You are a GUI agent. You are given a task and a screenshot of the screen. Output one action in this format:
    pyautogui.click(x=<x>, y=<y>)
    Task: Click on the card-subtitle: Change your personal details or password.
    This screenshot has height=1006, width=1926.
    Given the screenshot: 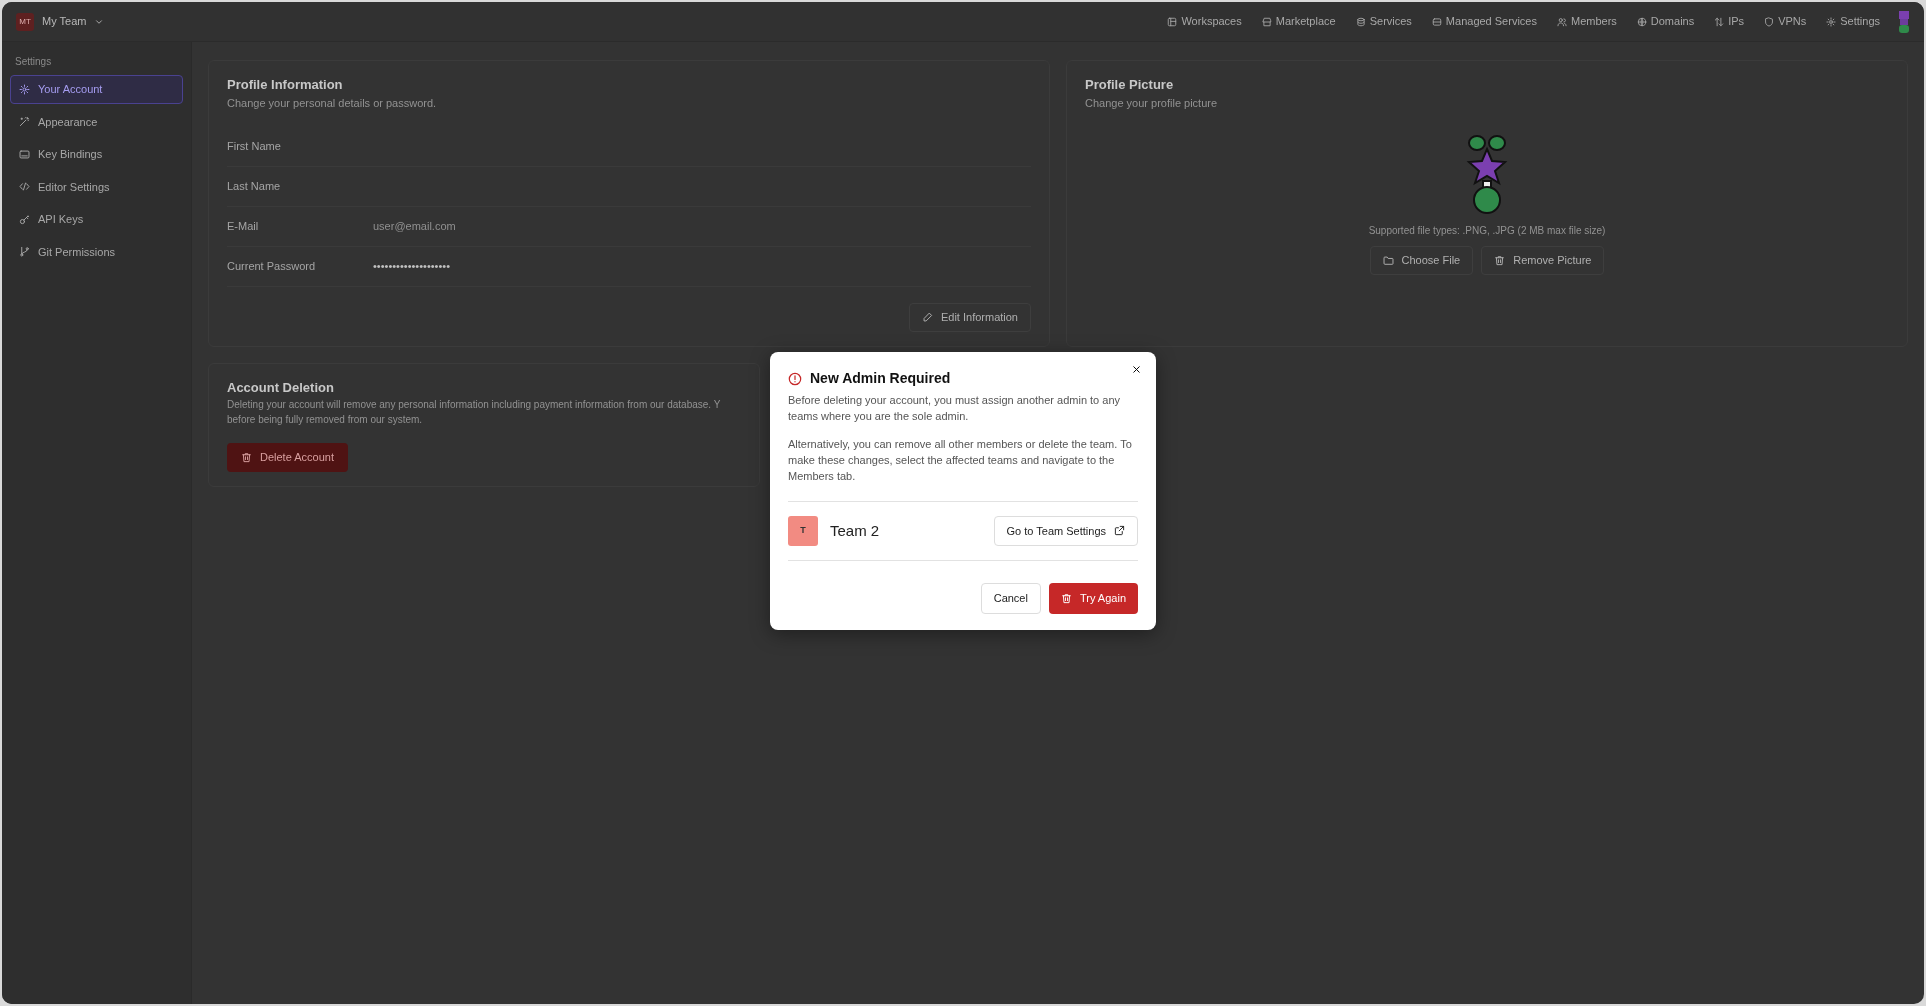 What is the action you would take?
    pyautogui.click(x=332, y=103)
    